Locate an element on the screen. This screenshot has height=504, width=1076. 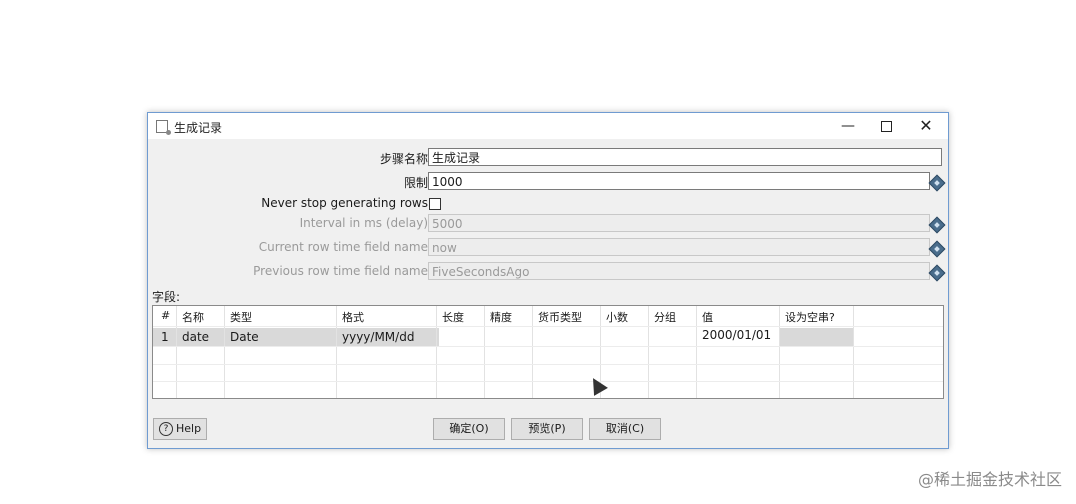
table-cell: Date is located at coordinates (244, 337).